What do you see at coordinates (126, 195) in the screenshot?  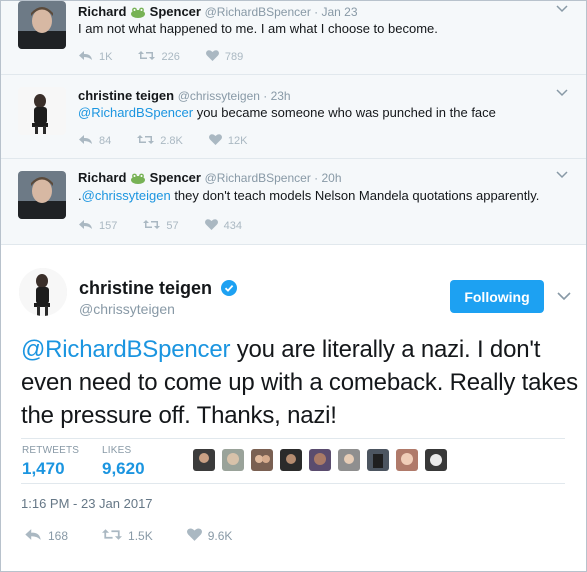 I see `mention-link: @chrissyteigen` at bounding box center [126, 195].